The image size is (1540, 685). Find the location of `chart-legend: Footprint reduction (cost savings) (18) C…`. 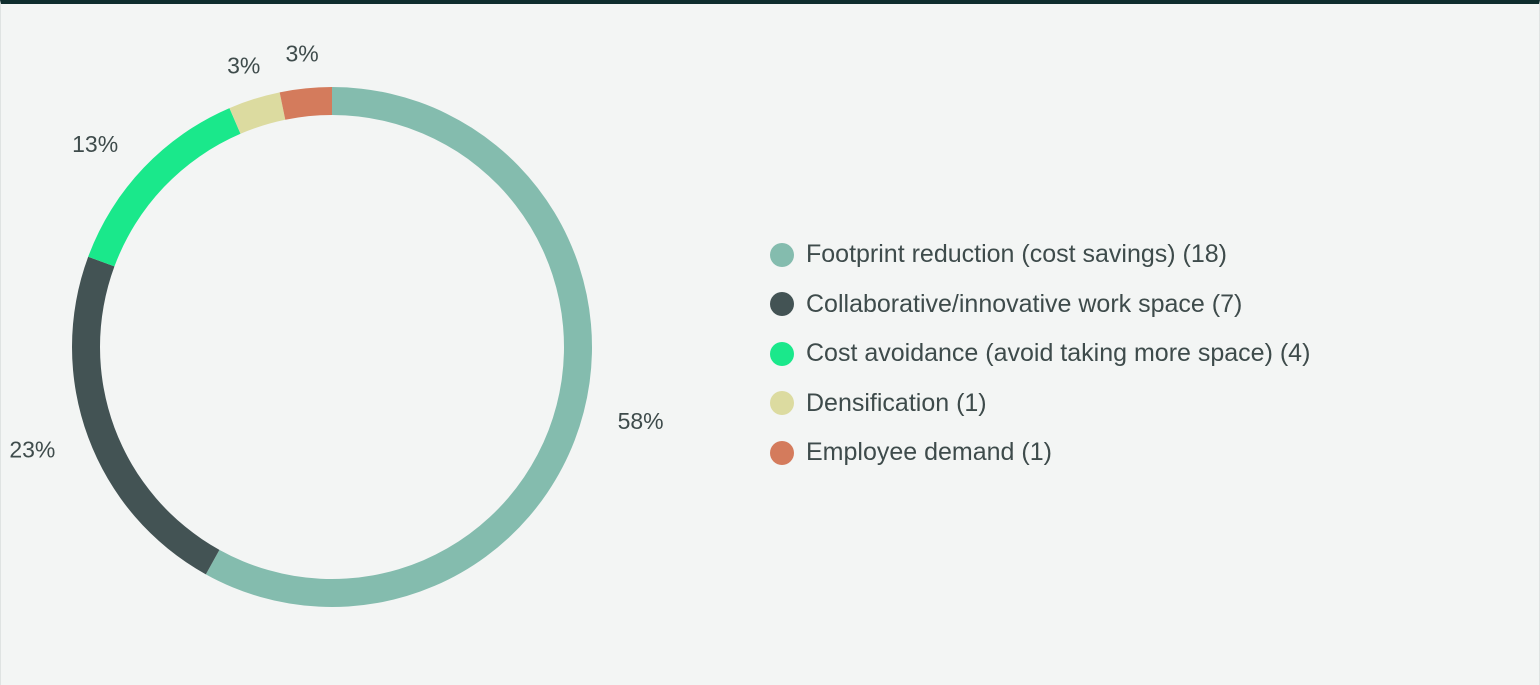

chart-legend: Footprint reduction (cost savings) (18) C… is located at coordinates (1040, 354).